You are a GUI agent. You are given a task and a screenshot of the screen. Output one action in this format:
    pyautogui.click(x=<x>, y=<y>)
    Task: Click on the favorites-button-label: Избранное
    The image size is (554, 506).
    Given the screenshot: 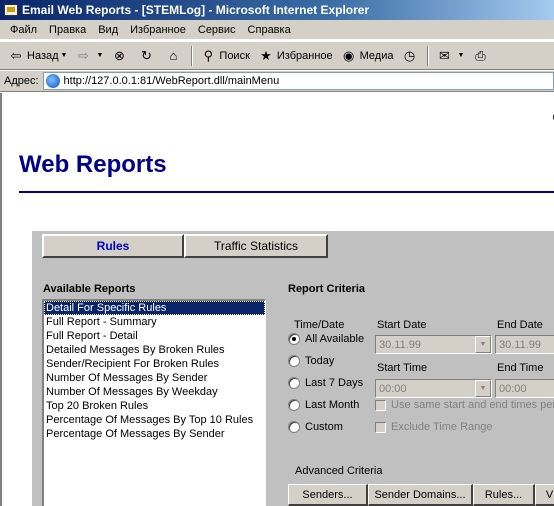 What is the action you would take?
    pyautogui.click(x=304, y=55)
    